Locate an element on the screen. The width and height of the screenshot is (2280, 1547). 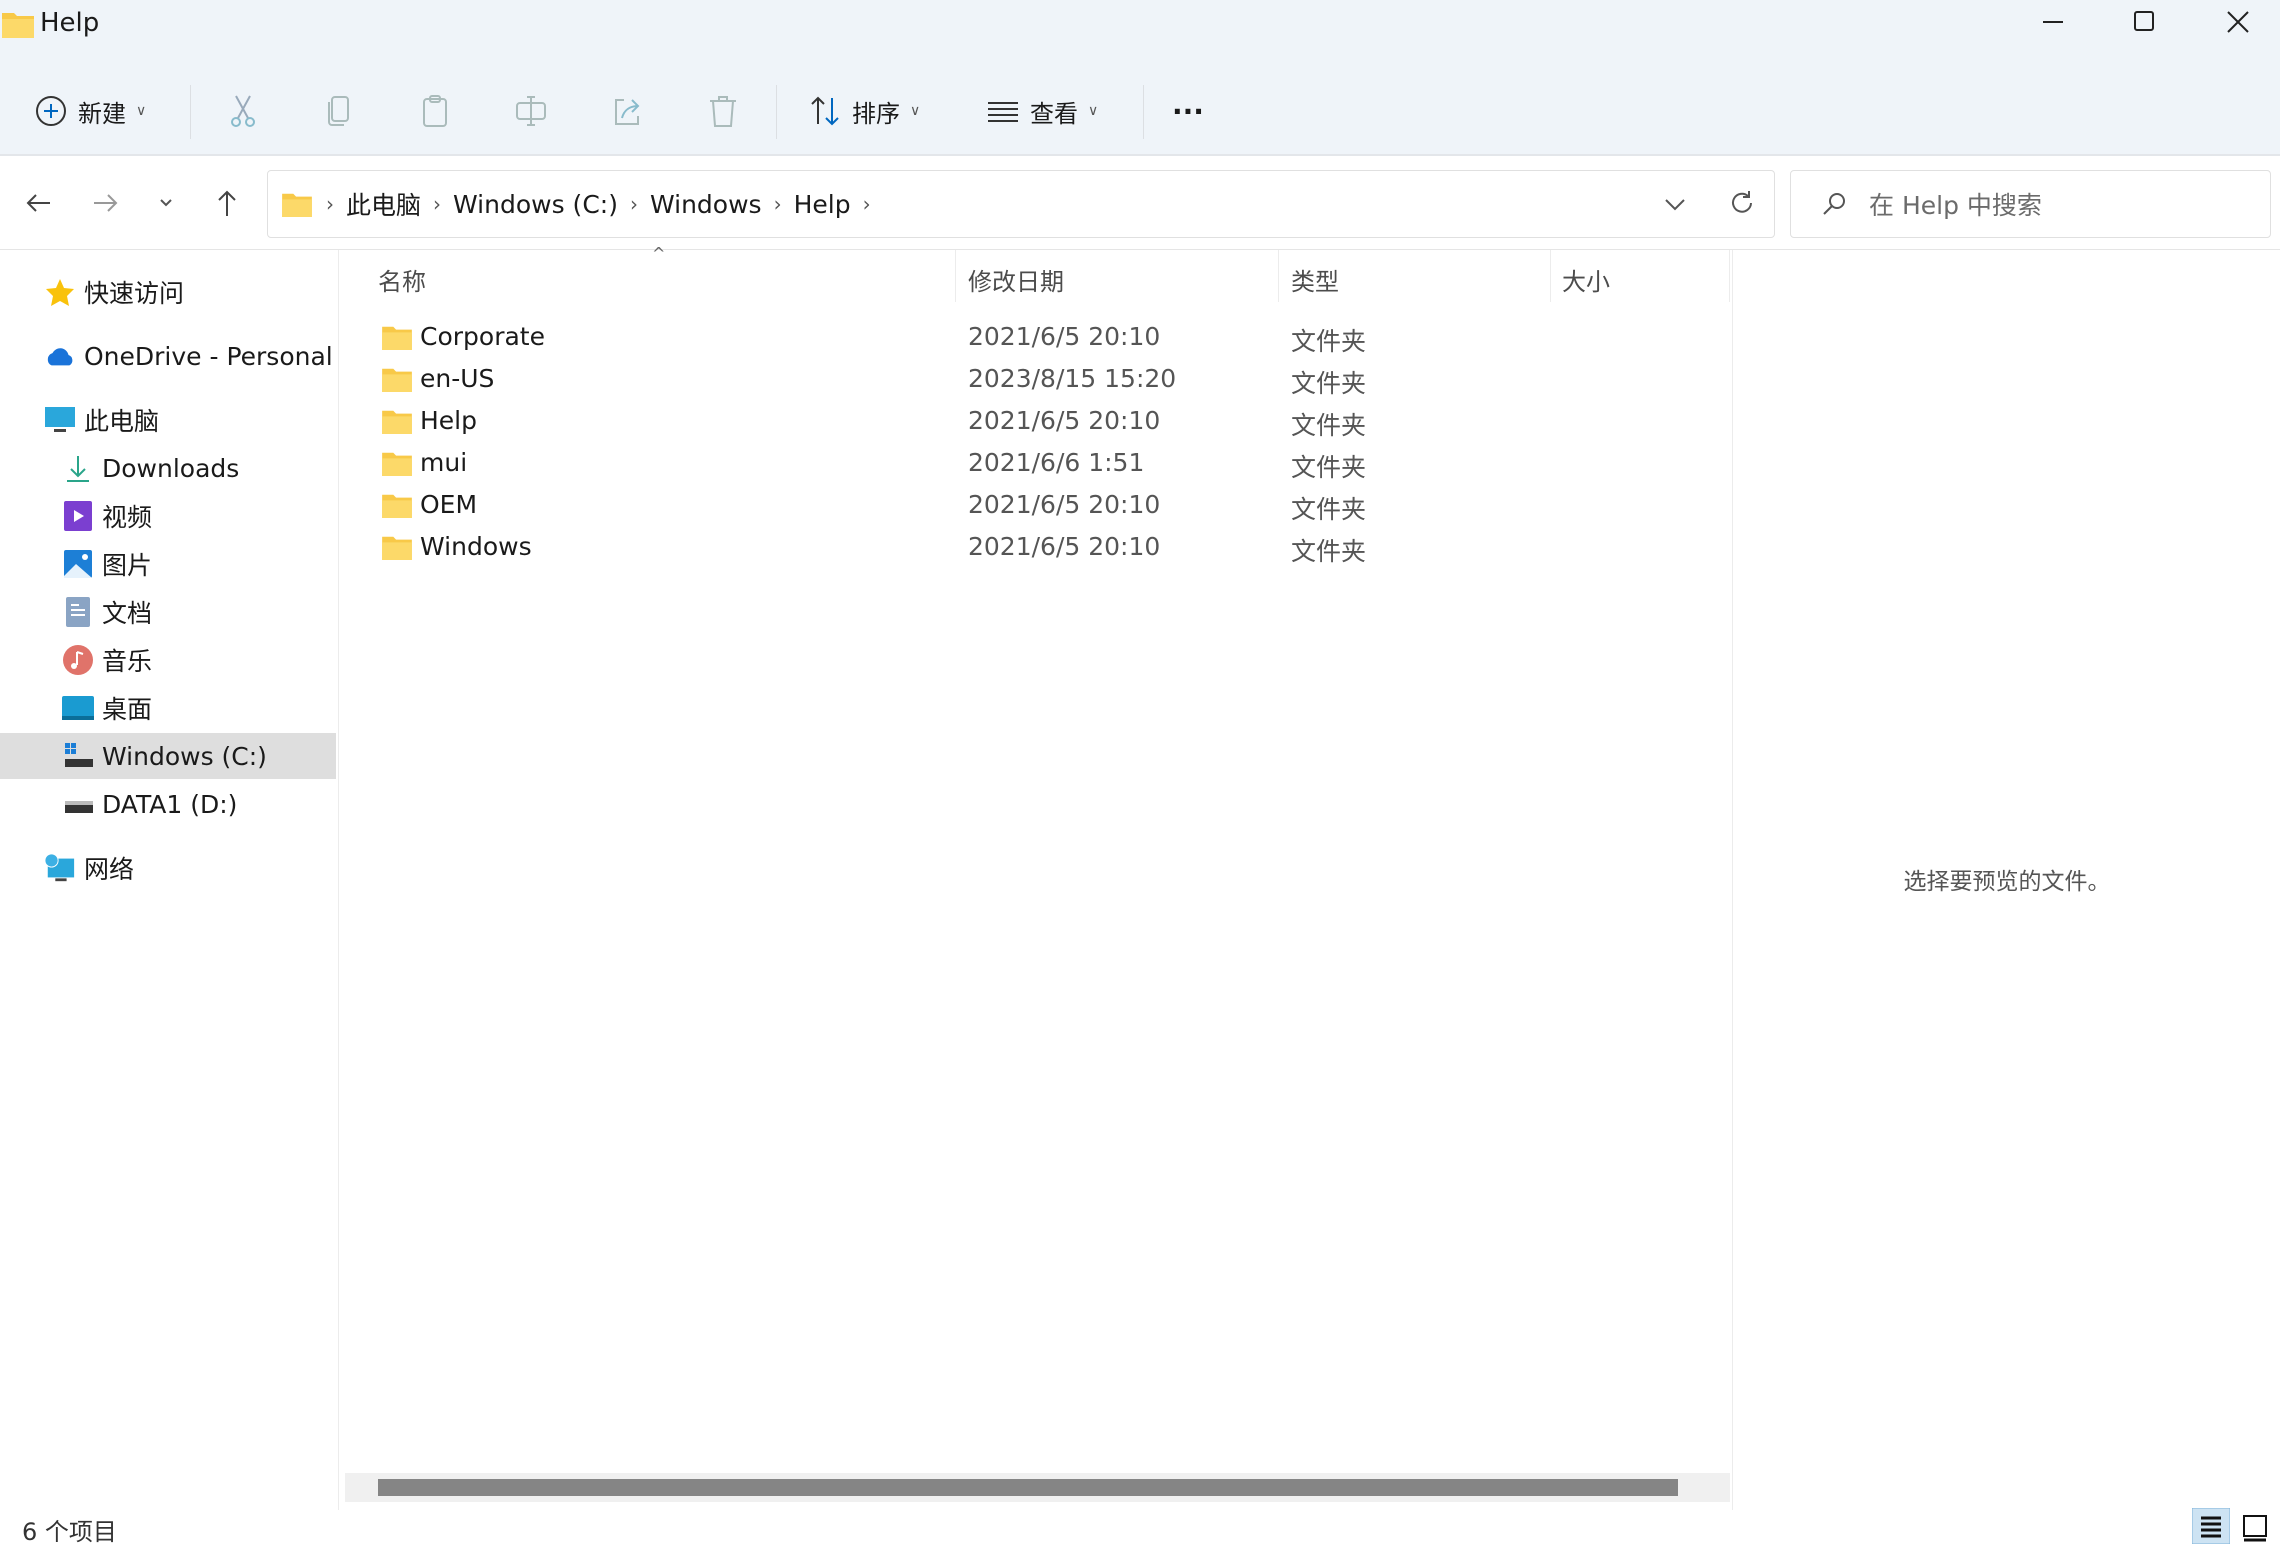
star-icon is located at coordinates (60, 292).